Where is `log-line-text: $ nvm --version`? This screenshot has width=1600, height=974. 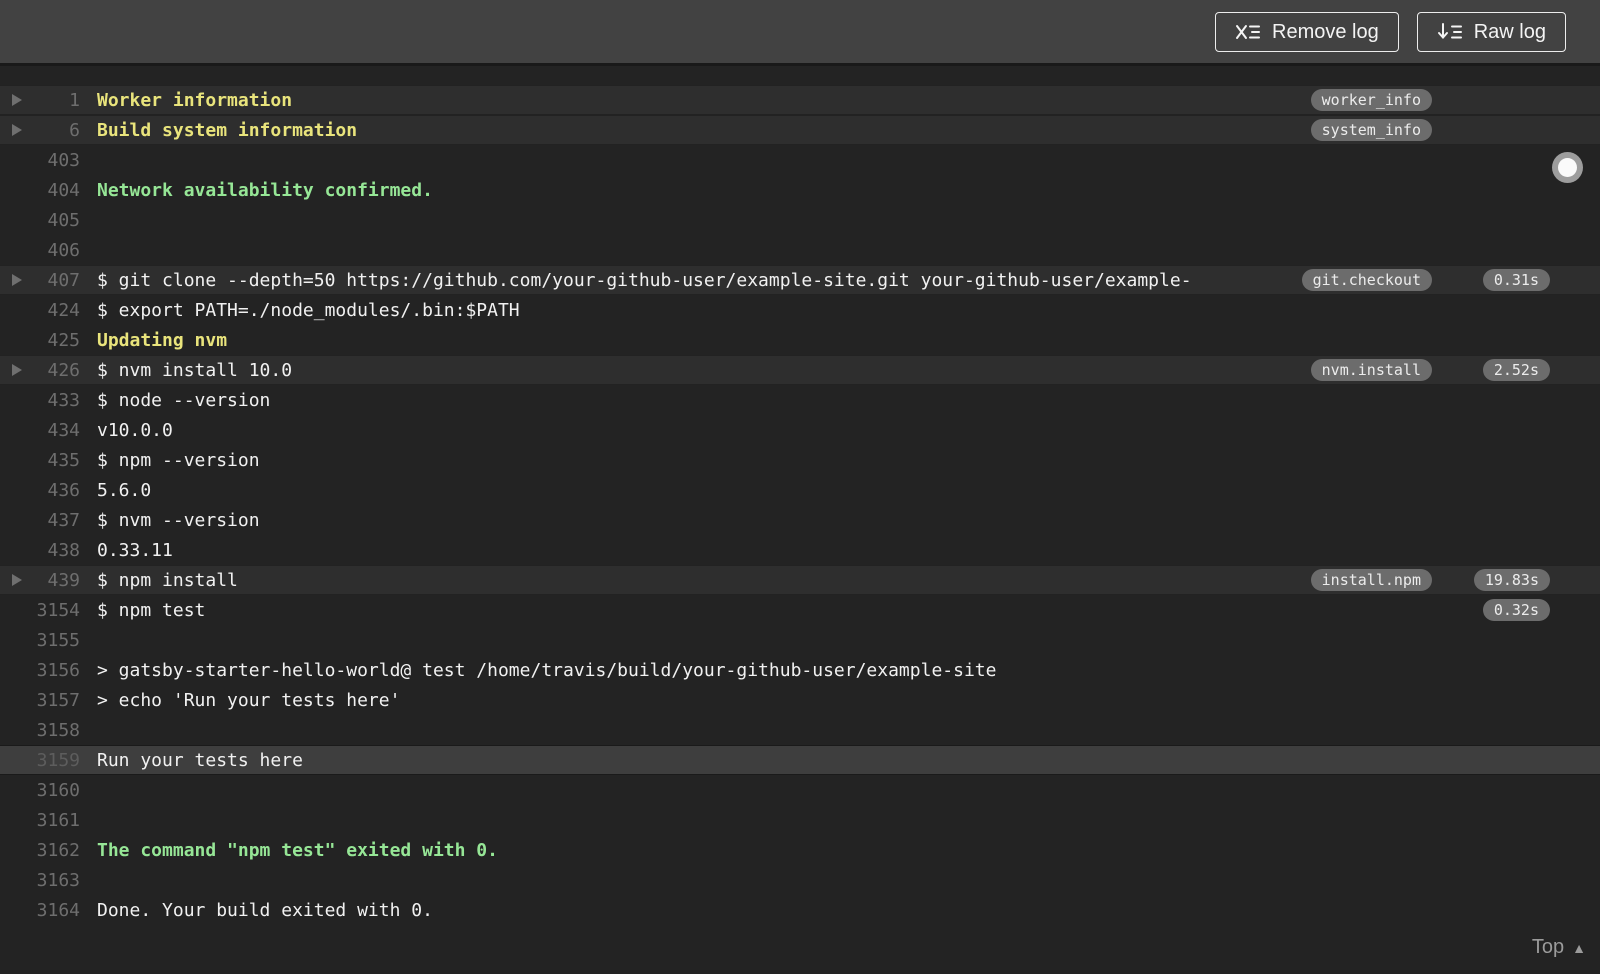 log-line-text: $ nvm --version is located at coordinates (178, 520).